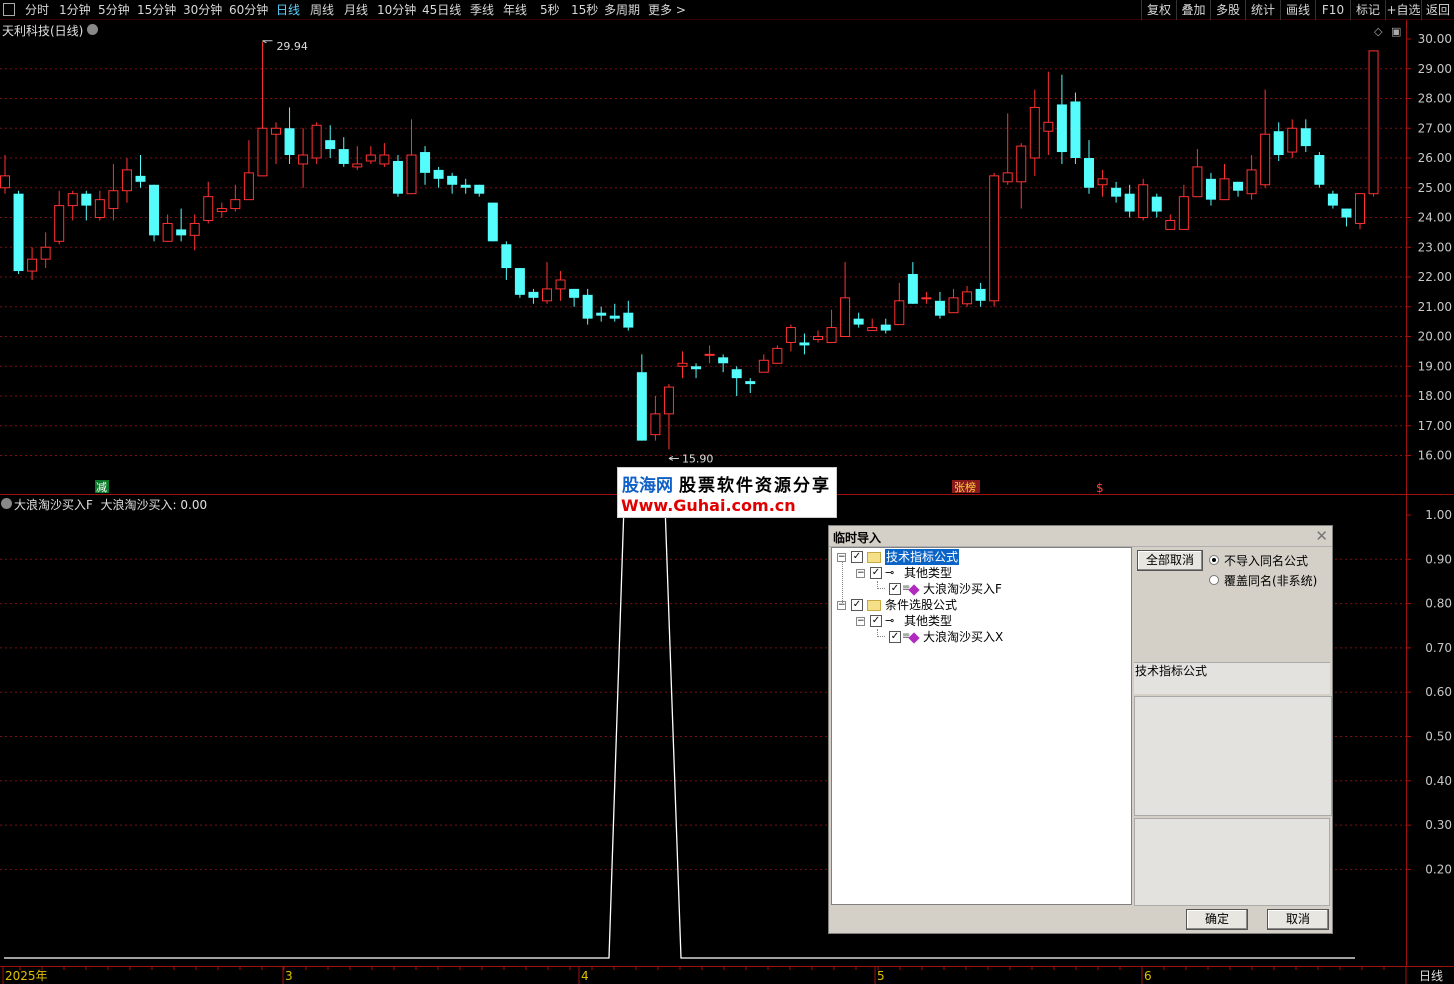 The image size is (1454, 984). What do you see at coordinates (482, 10) in the screenshot?
I see `period-tab-11: 季线` at bounding box center [482, 10].